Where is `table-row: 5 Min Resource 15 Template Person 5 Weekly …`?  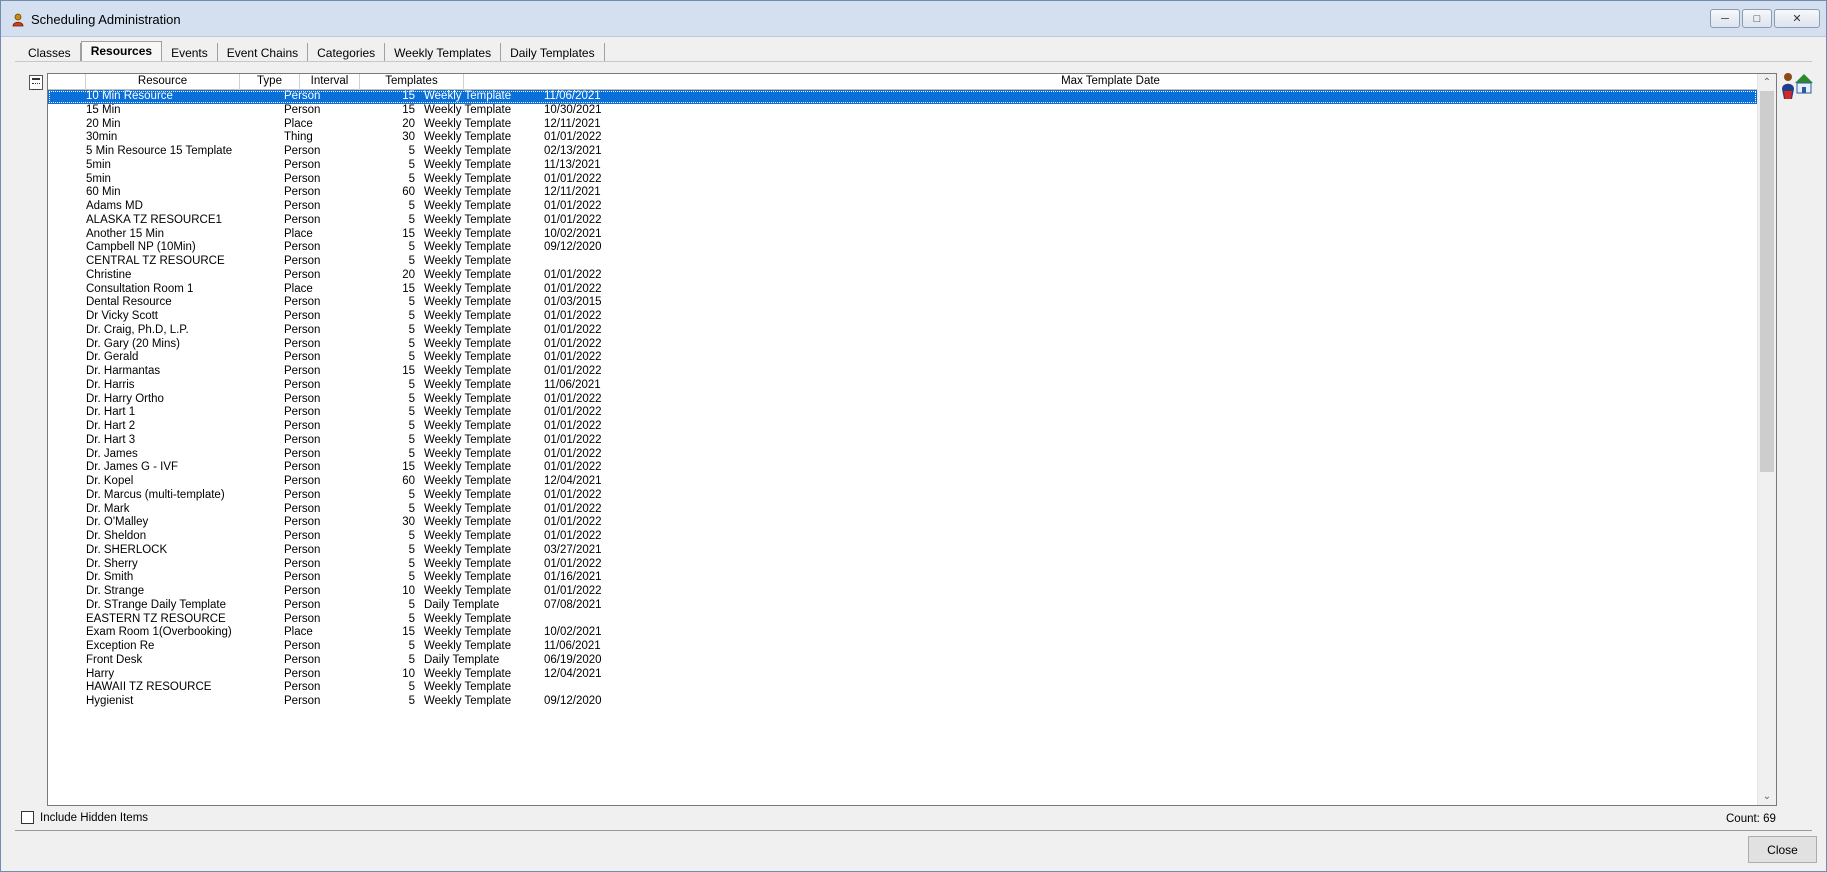
table-row: 5 Min Resource 15 Template Person 5 Weekly … is located at coordinates (902, 152).